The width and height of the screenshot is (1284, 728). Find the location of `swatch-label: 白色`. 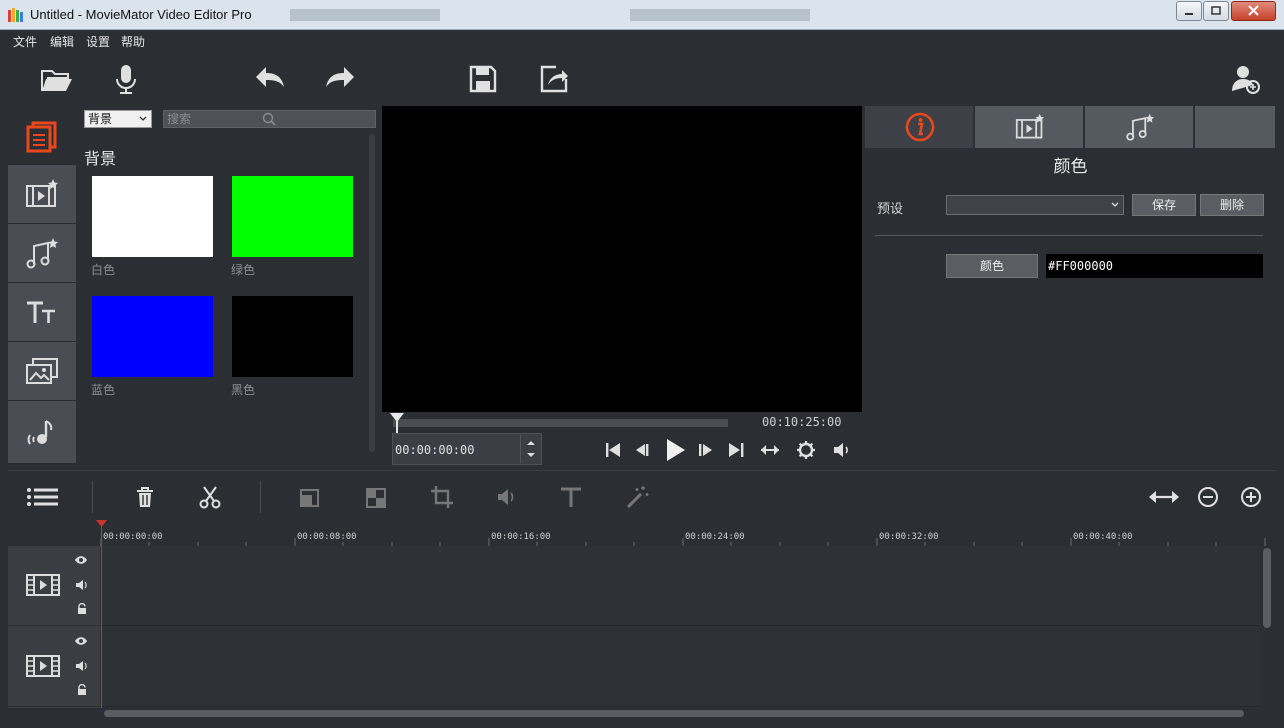

swatch-label: 白色 is located at coordinates (103, 270).